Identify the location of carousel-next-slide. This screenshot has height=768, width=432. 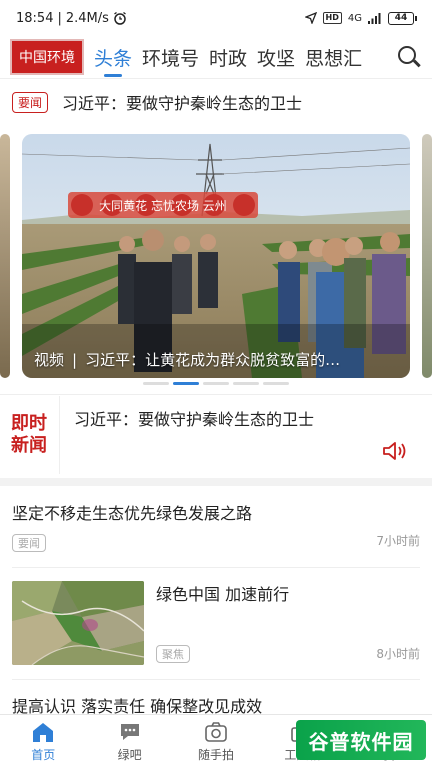
(427, 256).